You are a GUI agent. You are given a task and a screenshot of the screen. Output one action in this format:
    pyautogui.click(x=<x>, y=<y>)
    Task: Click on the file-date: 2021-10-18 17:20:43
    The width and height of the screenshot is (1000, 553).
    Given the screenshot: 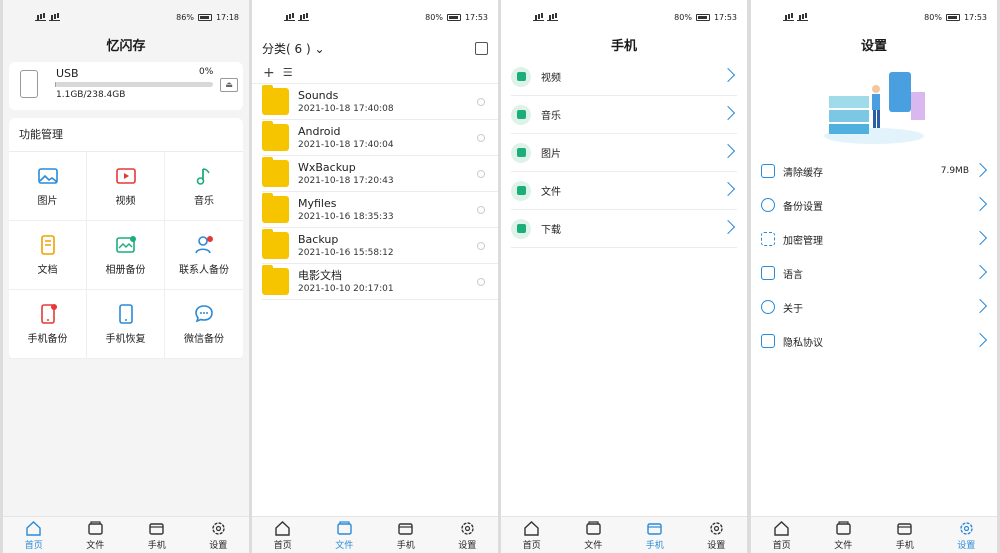 What is the action you would take?
    pyautogui.click(x=346, y=180)
    